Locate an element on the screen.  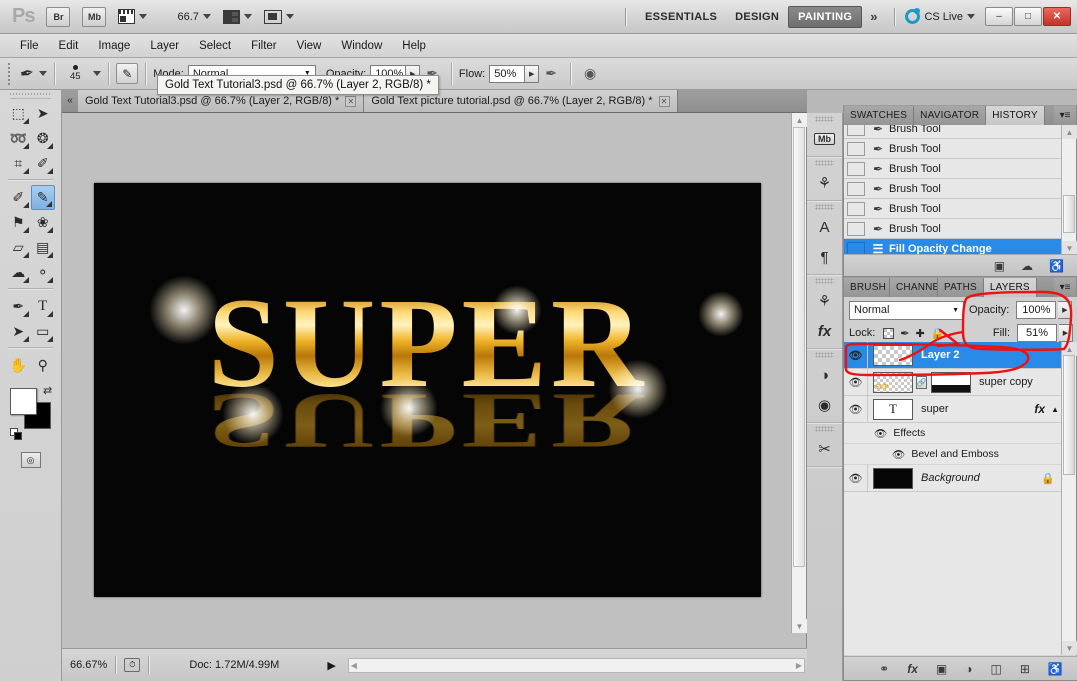
toolbox-grip is located at coordinates (30, 94).